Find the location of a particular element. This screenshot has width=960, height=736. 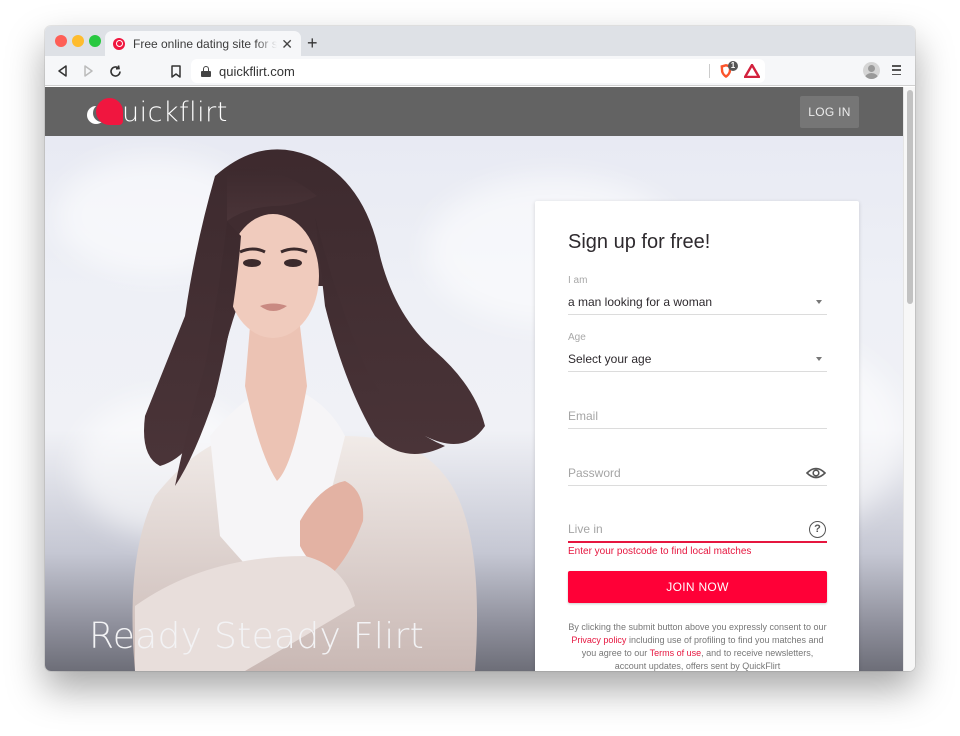

i-am-select: I am a man looking for a woman is located at coordinates (697, 295).